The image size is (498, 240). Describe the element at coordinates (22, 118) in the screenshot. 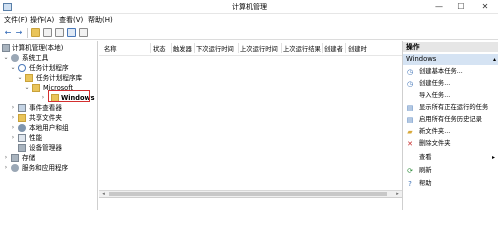

I see `shared-folder-icon` at that location.